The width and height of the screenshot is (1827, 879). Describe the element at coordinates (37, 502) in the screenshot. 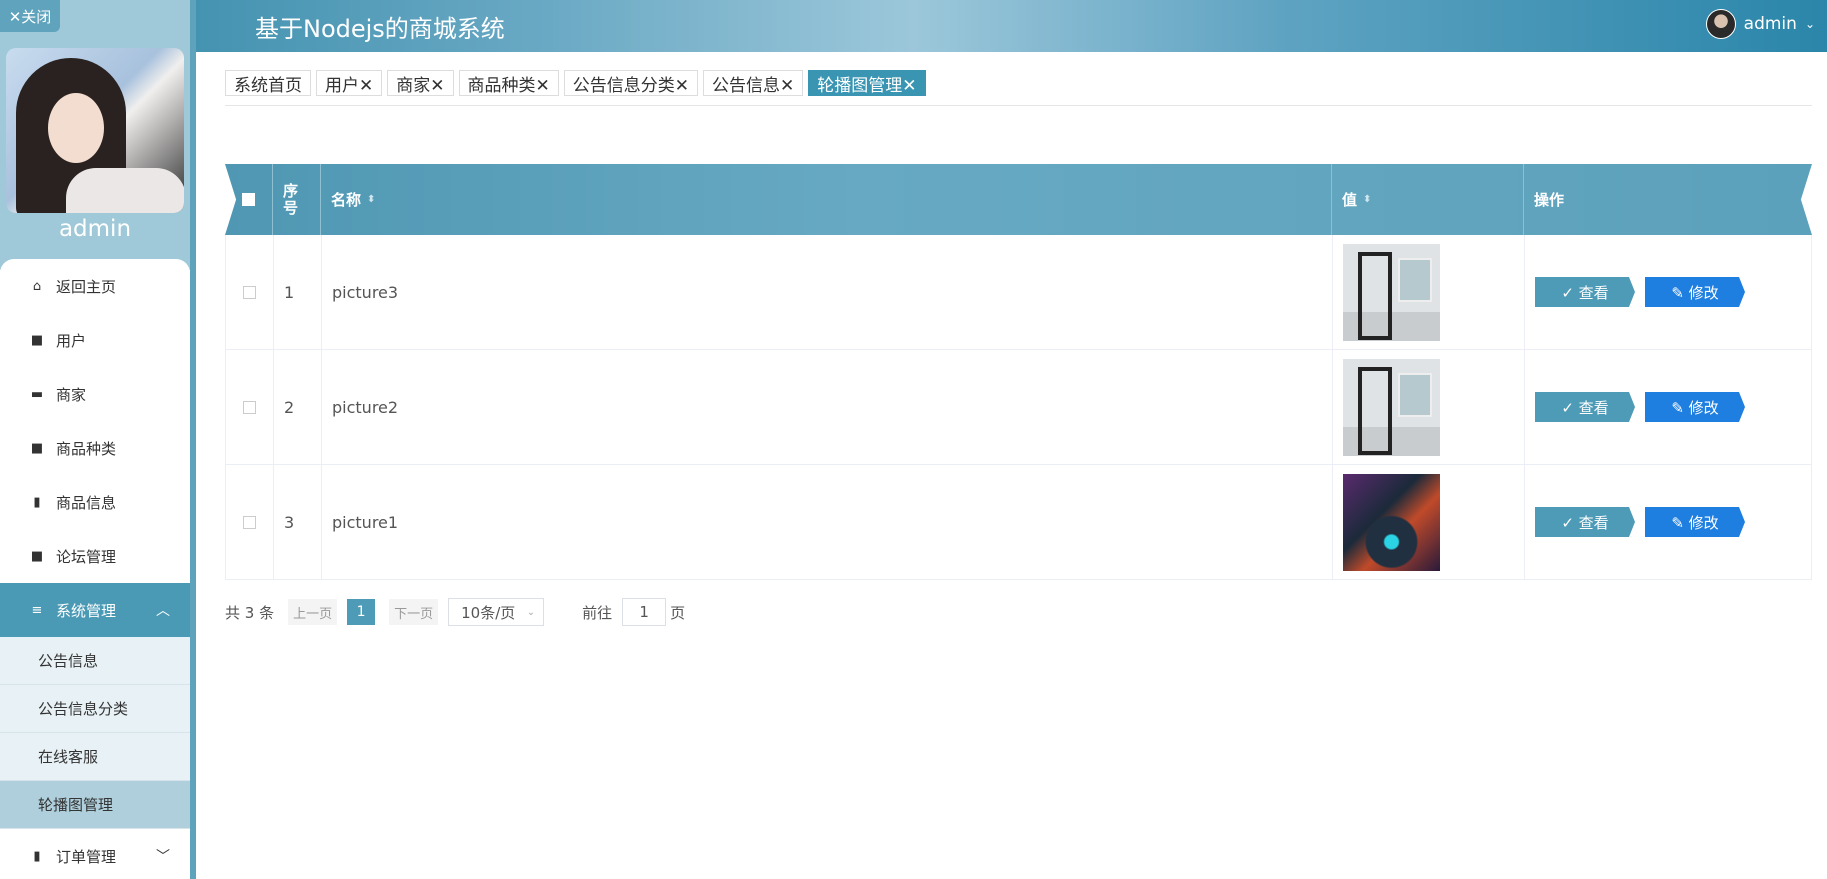

I see `clipboard-icon: ▮` at that location.